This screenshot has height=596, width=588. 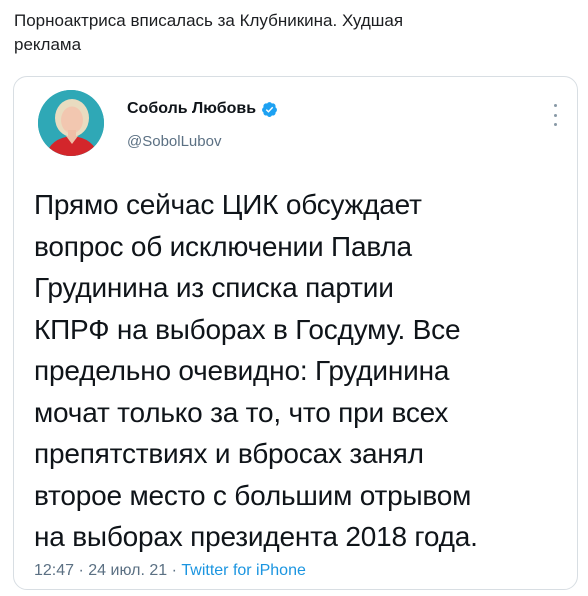 I want to click on author-name-row: Соболь Любовь, so click(x=202, y=109).